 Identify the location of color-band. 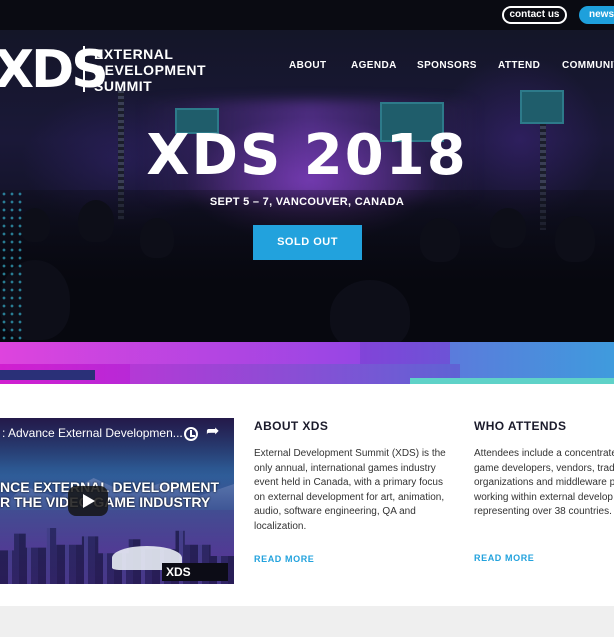
(307, 363).